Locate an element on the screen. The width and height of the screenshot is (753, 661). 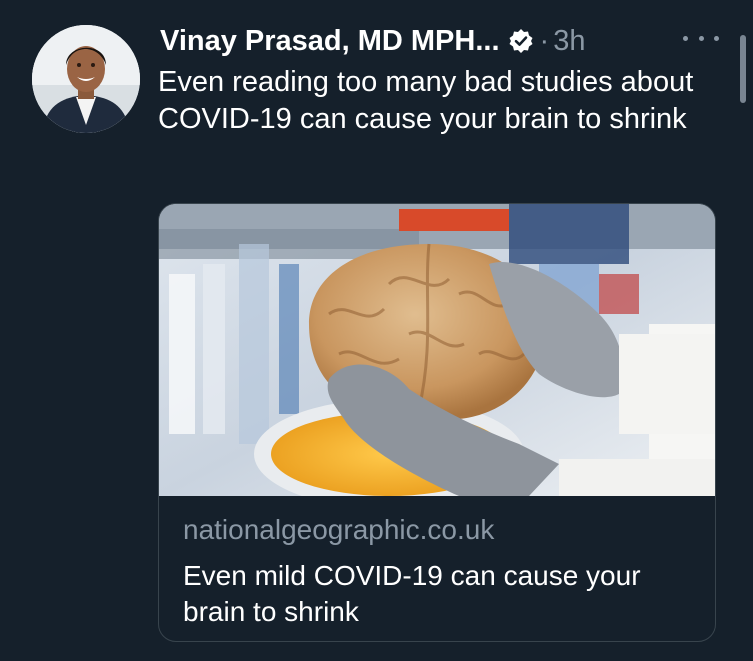
card-domain: nationalgeographic.co.uk is located at coordinates (339, 529).